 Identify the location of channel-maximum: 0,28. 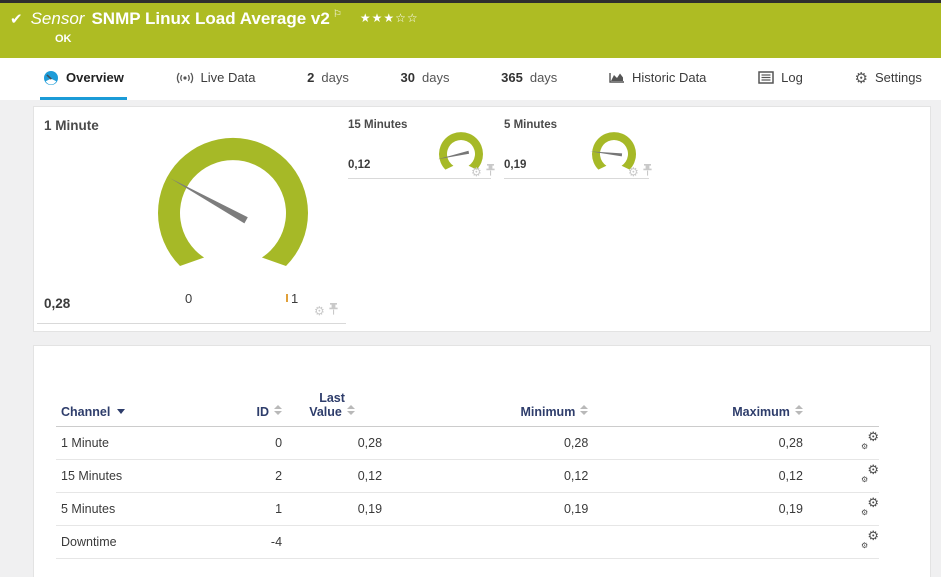
(695, 443).